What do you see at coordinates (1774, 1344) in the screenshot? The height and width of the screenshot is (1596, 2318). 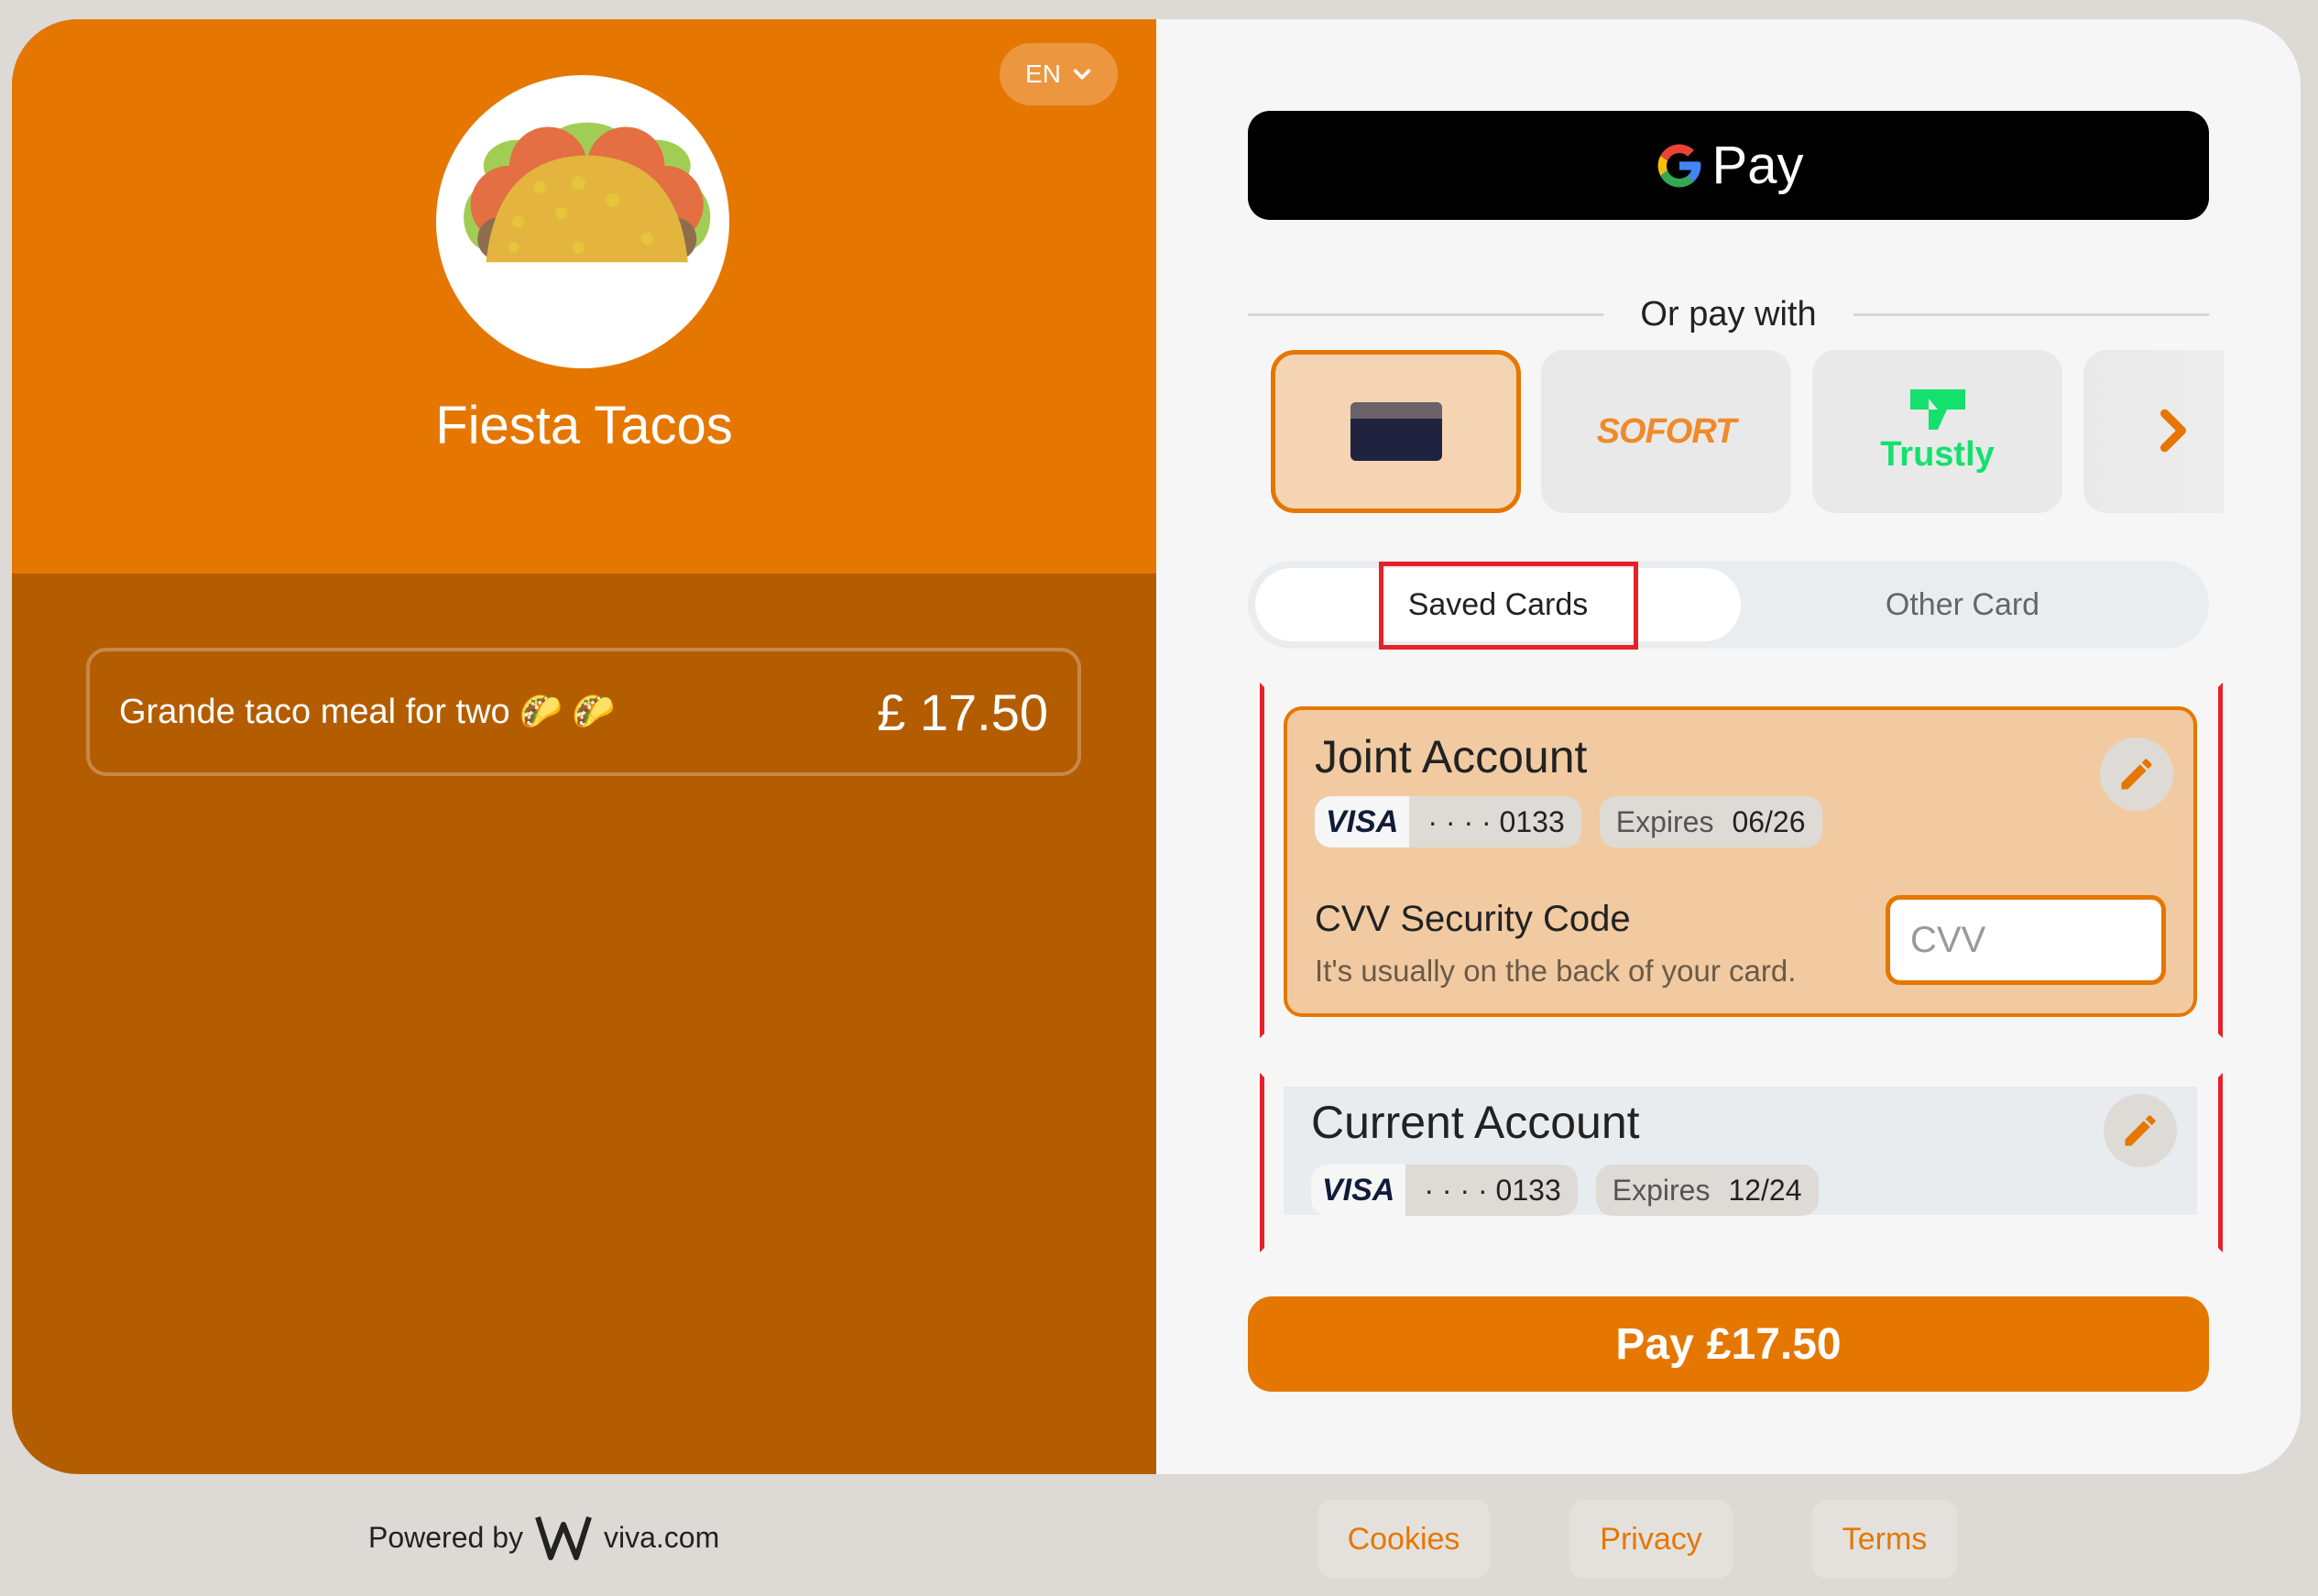 I see `pay-amount: £17.50` at bounding box center [1774, 1344].